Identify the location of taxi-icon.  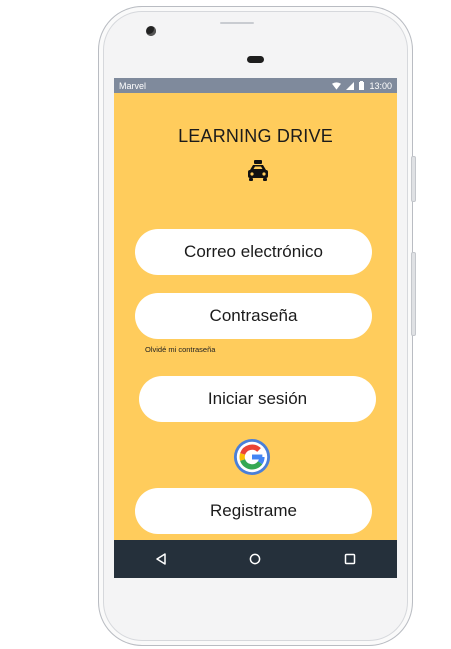
(258, 170).